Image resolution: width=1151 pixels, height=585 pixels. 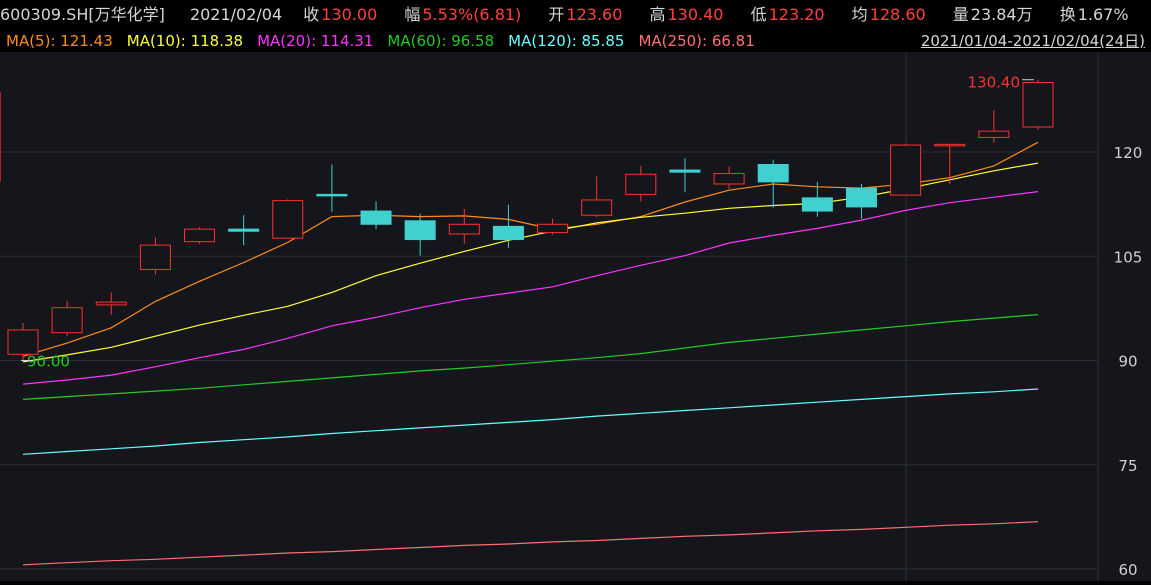 What do you see at coordinates (82, 14) in the screenshot?
I see `stock-code: 600309.SH[万华化学]` at bounding box center [82, 14].